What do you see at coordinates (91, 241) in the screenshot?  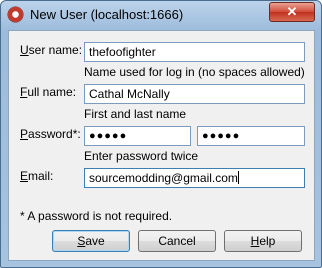 I see `save-button: Save` at bounding box center [91, 241].